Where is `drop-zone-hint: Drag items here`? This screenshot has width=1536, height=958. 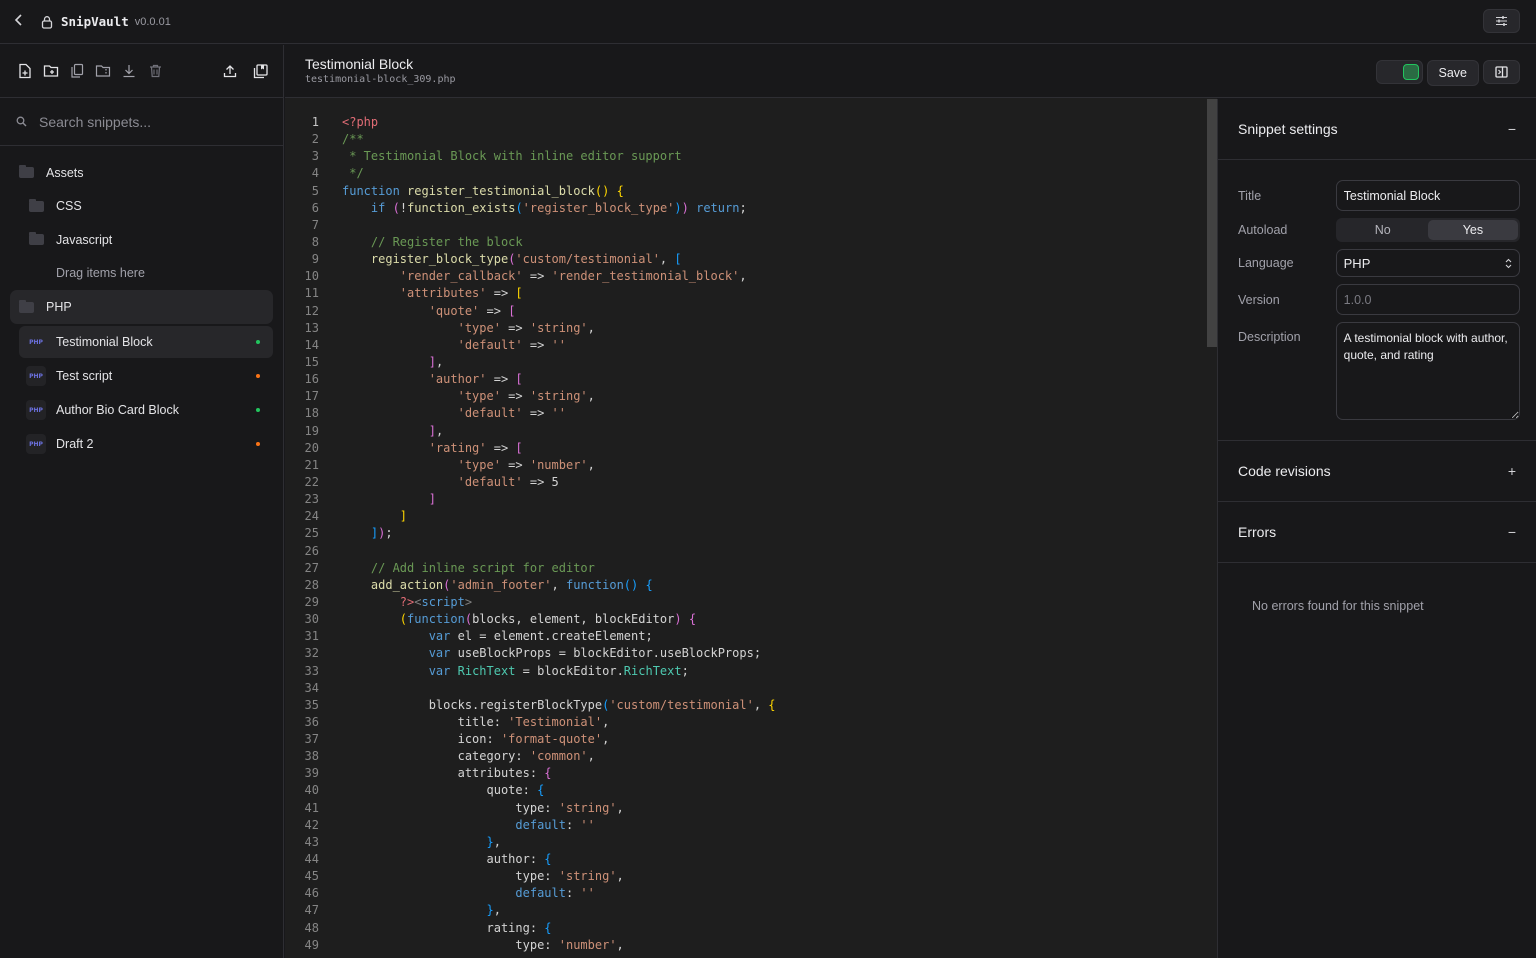 drop-zone-hint: Drag items here is located at coordinates (141, 274).